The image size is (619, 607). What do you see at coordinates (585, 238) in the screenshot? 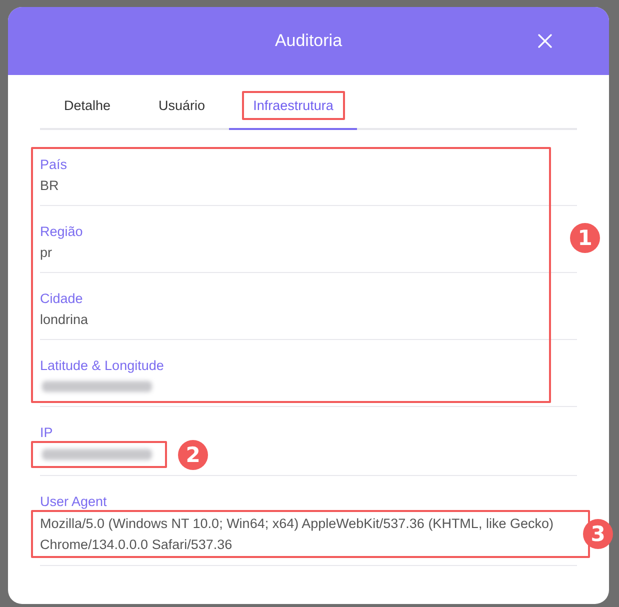
I see `annotation-number: 1` at bounding box center [585, 238].